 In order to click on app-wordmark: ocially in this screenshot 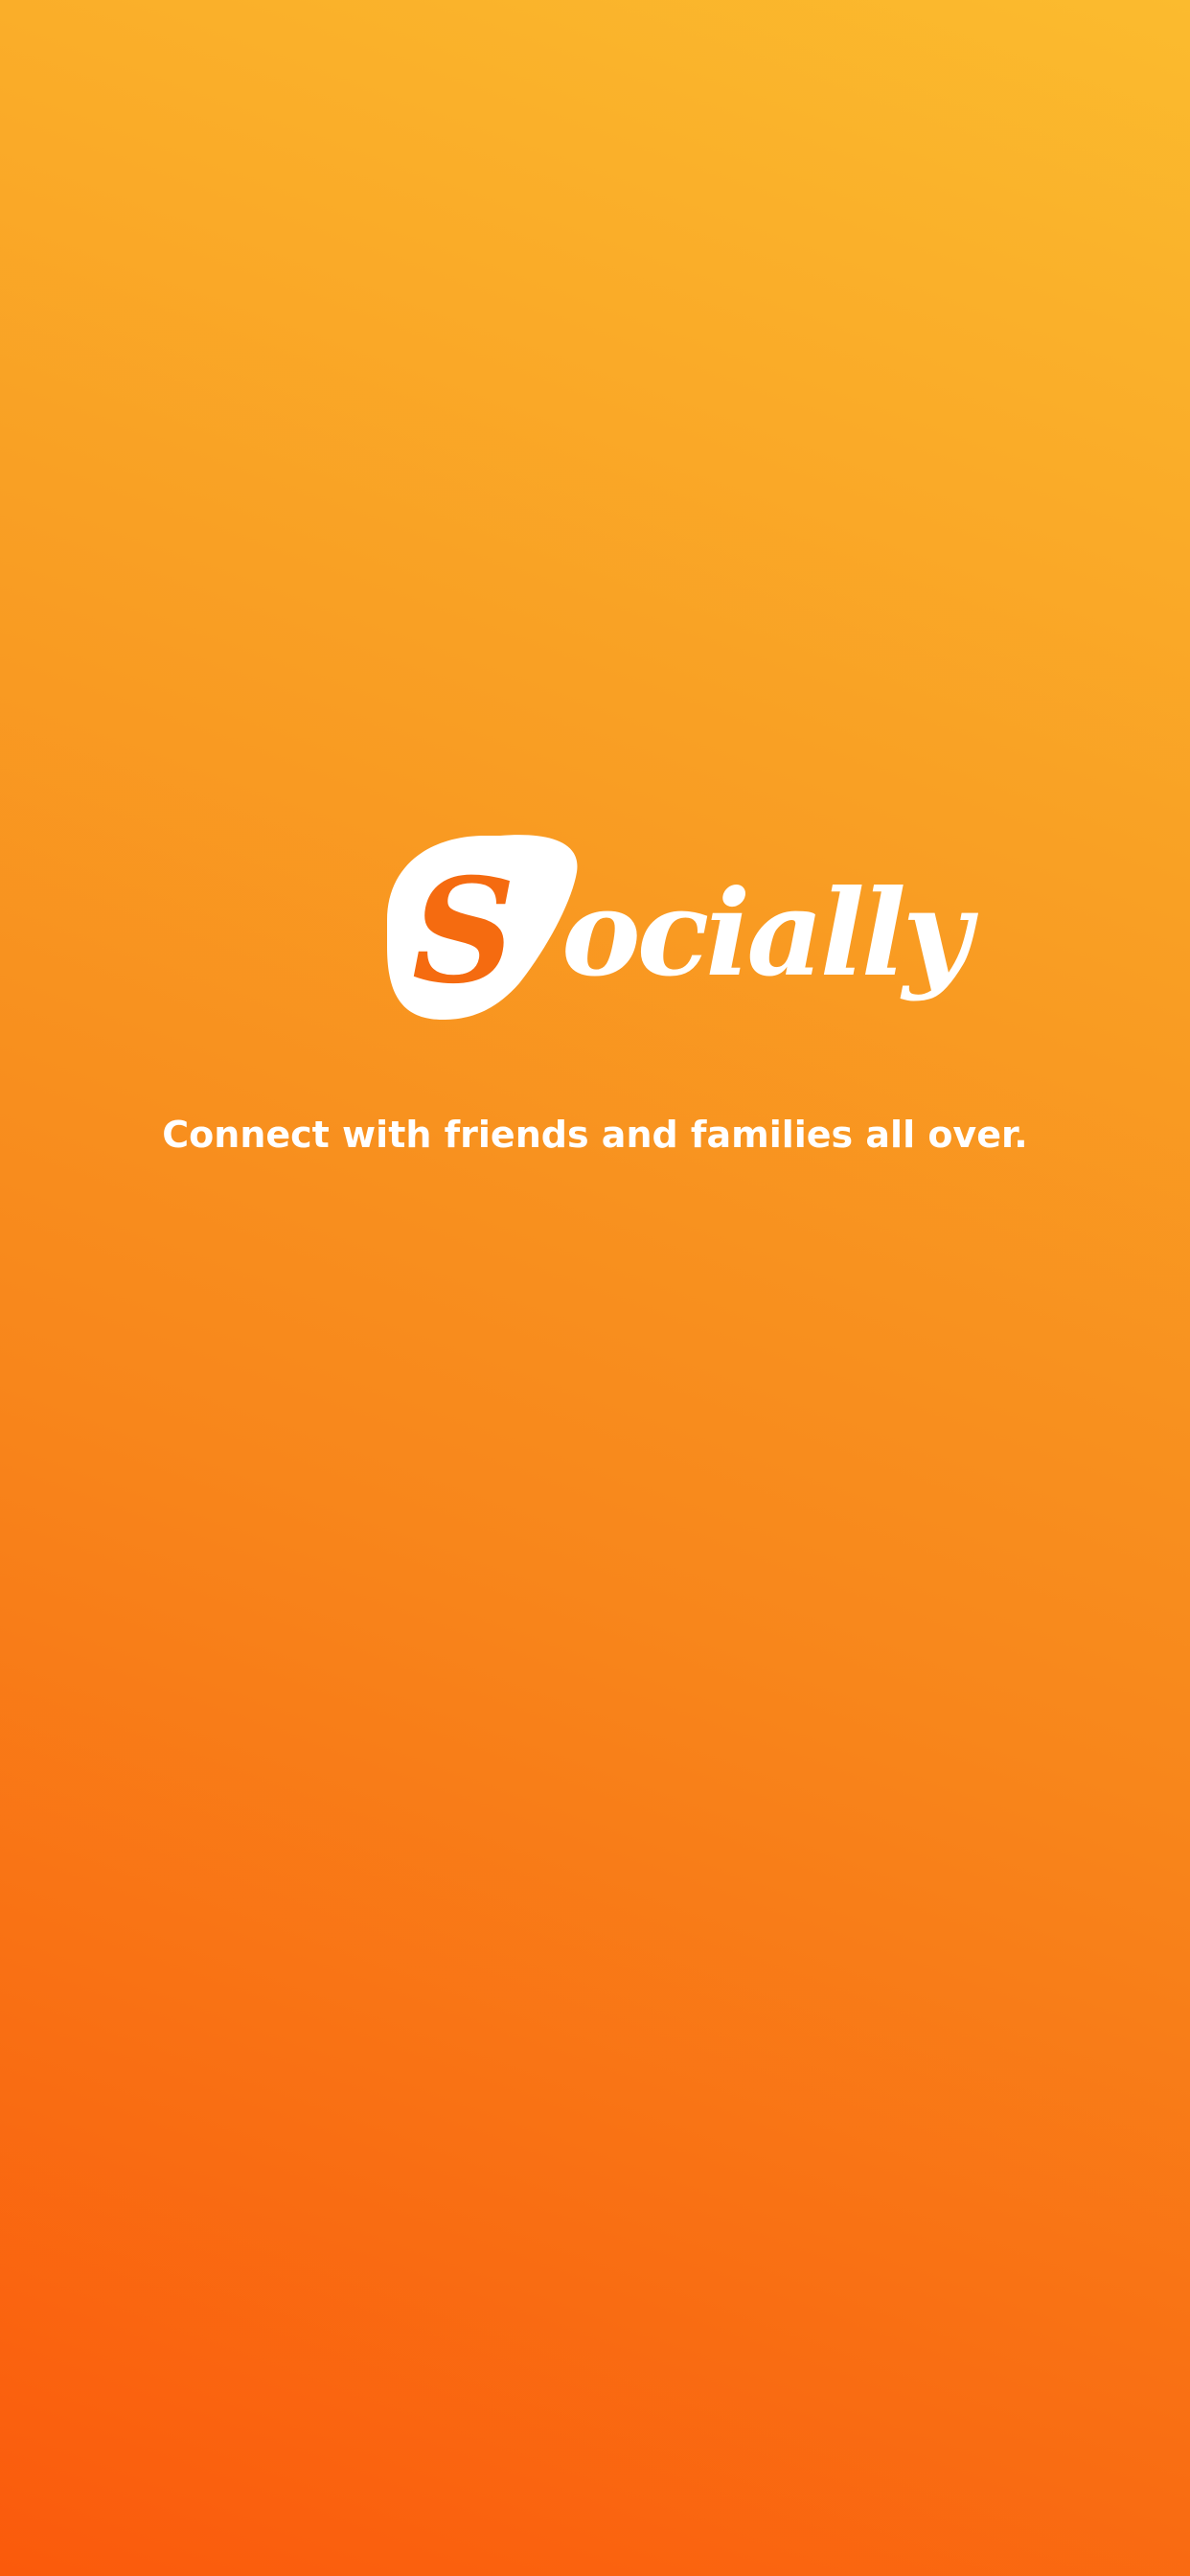, I will do `click(766, 933)`.